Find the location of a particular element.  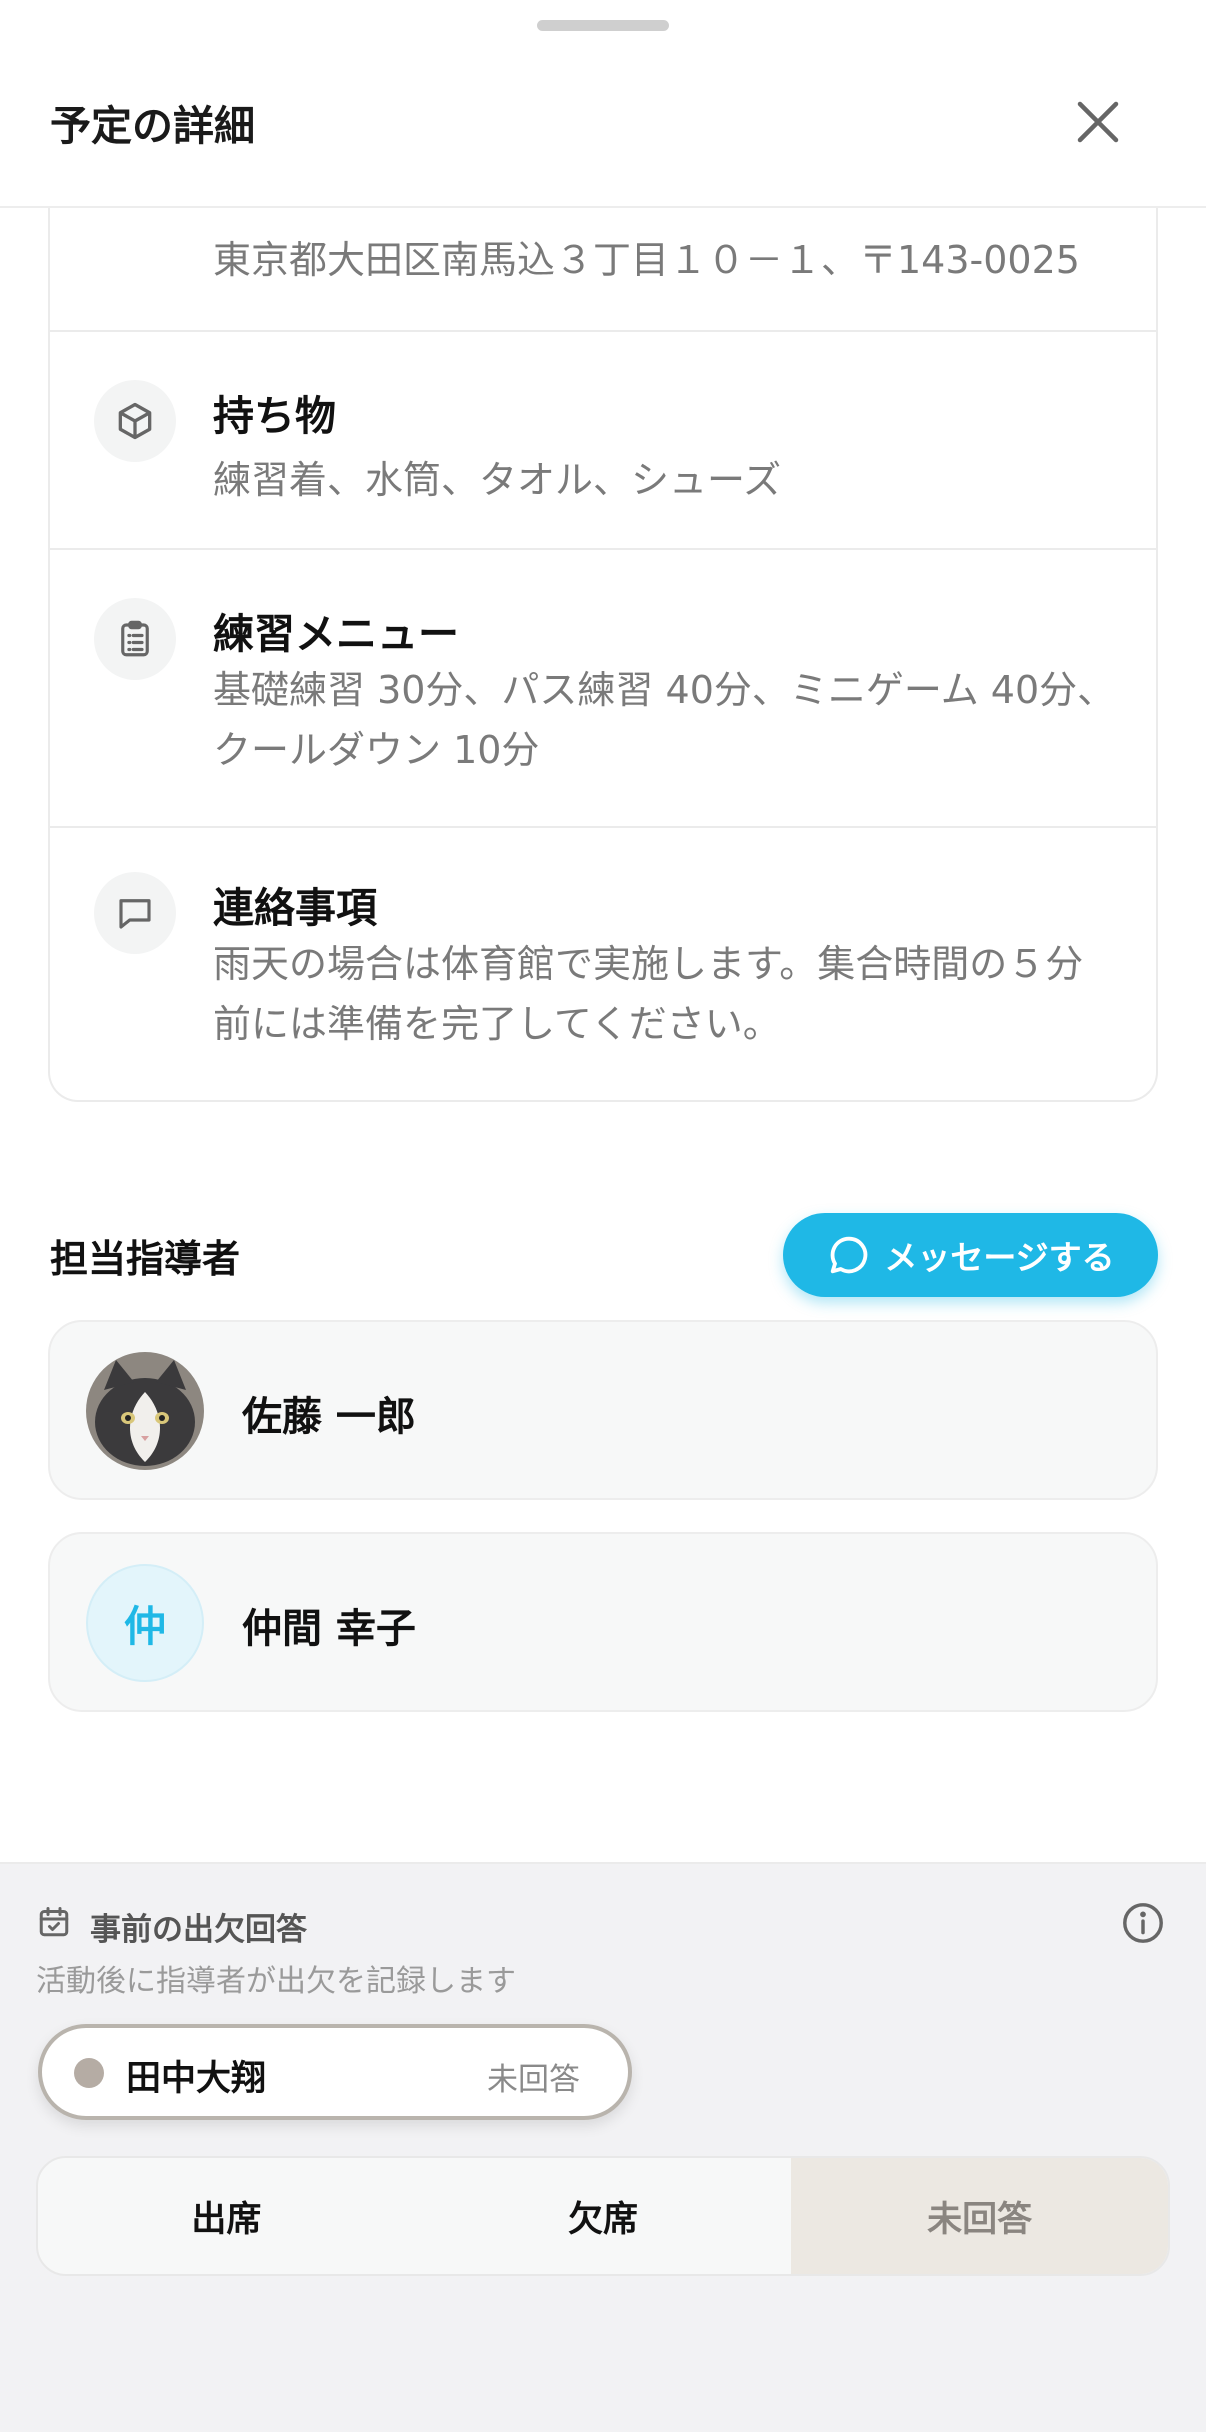

detail-row-title: 持ち物 is located at coordinates (274, 416).